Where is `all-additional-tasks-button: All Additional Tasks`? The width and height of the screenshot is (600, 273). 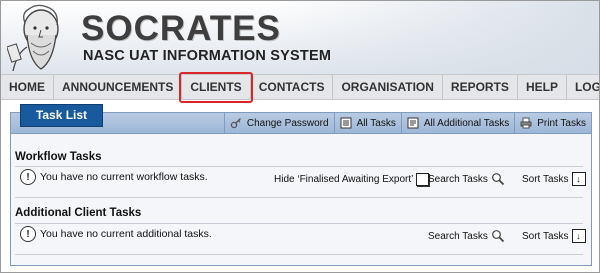 all-additional-tasks-button: All Additional Tasks is located at coordinates (457, 123).